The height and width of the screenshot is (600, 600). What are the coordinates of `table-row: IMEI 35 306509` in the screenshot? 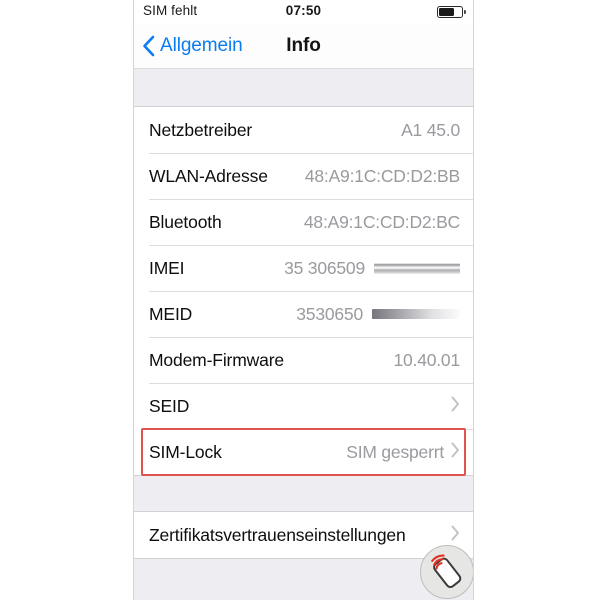 It's located at (303, 268).